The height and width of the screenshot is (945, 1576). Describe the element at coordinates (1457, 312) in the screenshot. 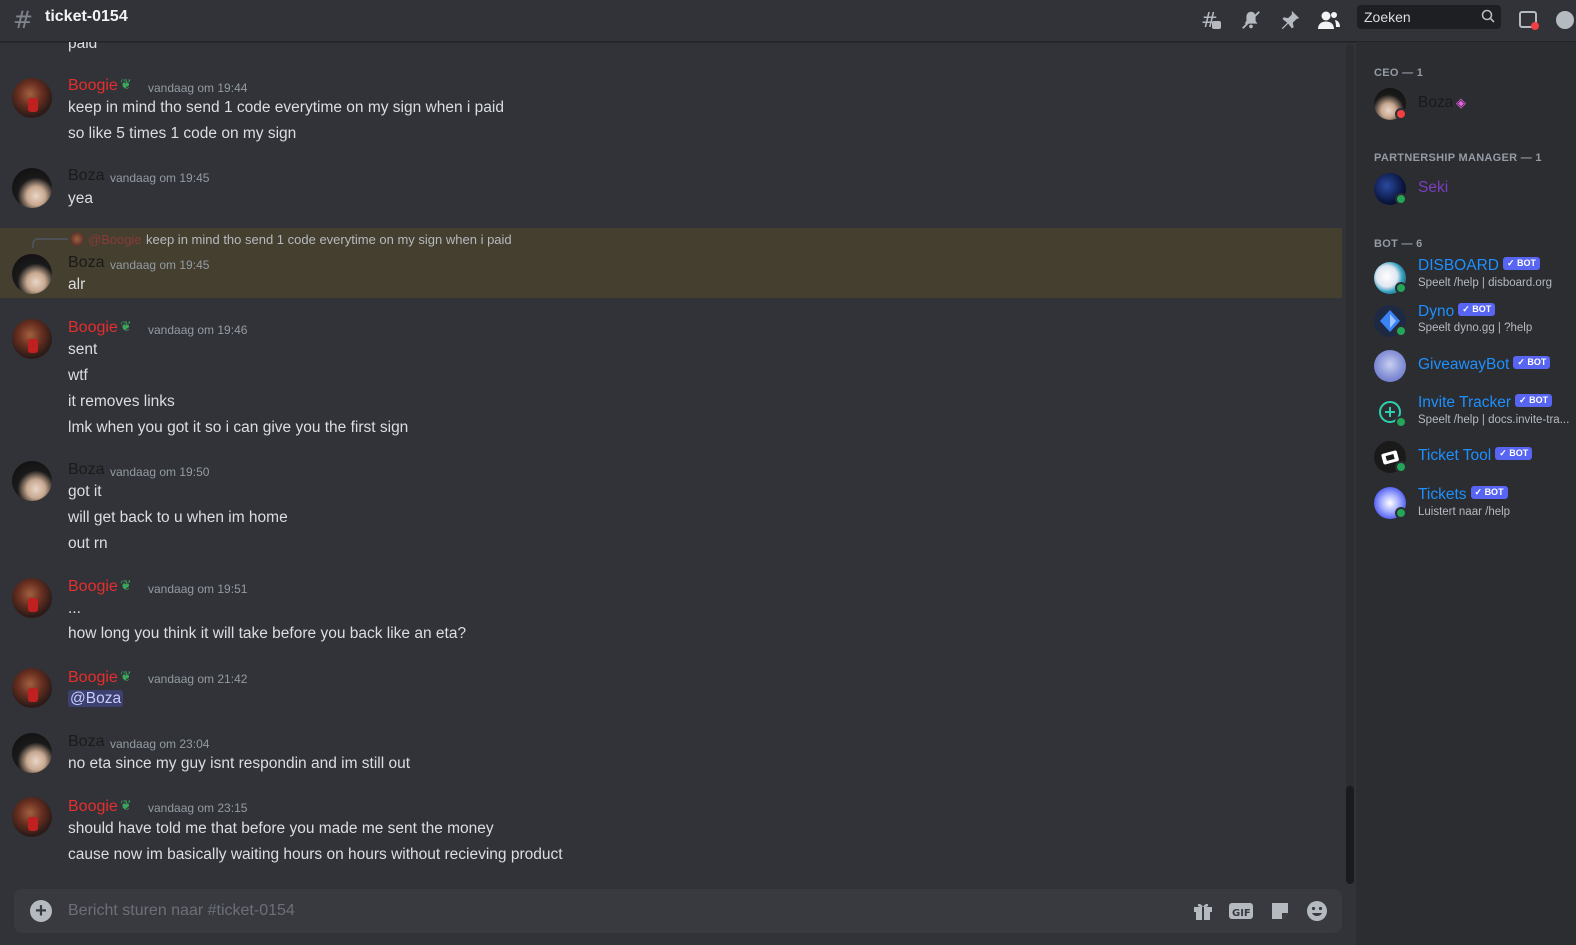

I see `member-name: Dyno ✓ BOT` at that location.